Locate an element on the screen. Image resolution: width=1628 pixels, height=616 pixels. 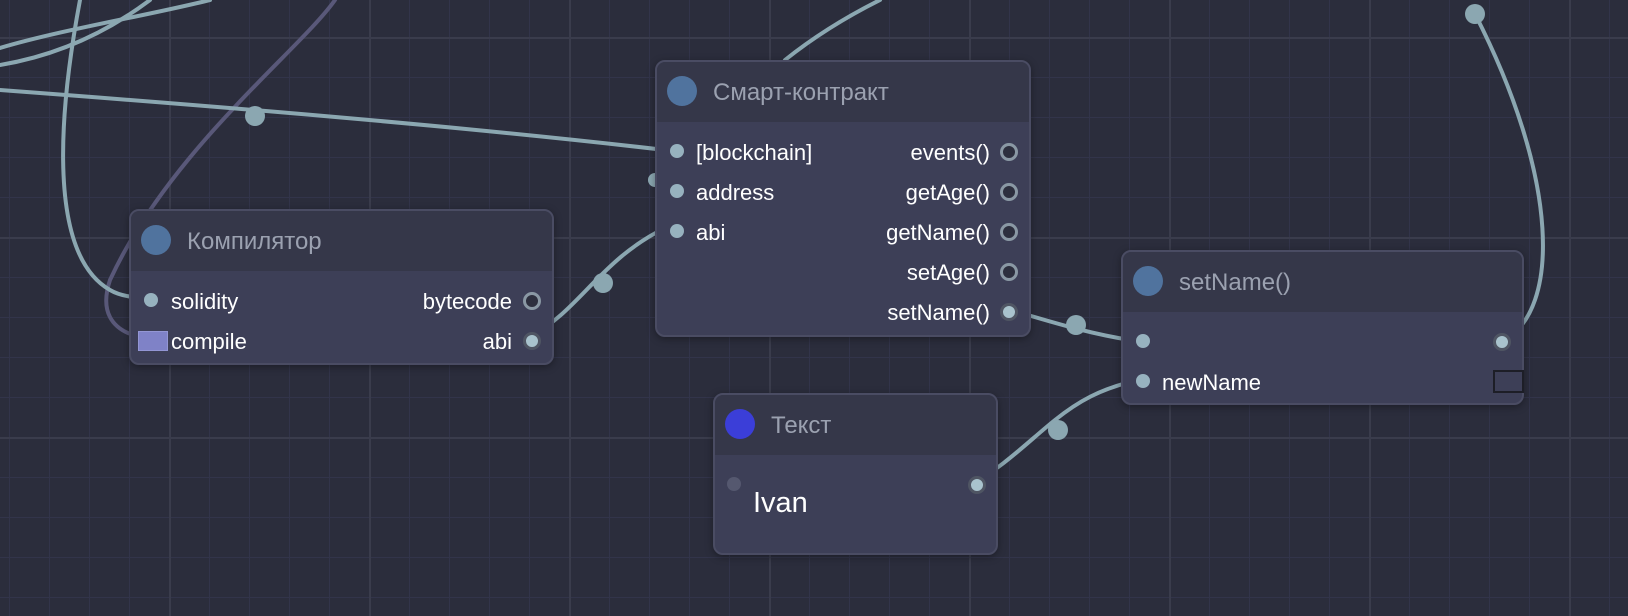
output-label-bytecode: bytecode is located at coordinates (467, 301).